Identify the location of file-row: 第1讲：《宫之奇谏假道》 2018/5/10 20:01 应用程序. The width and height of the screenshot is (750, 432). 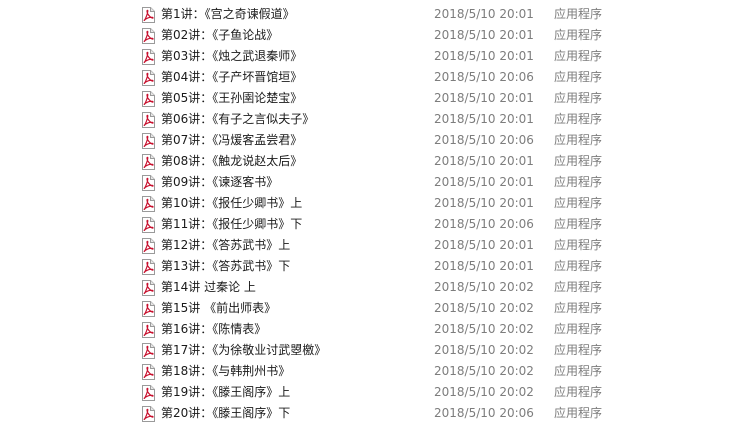
(373, 14).